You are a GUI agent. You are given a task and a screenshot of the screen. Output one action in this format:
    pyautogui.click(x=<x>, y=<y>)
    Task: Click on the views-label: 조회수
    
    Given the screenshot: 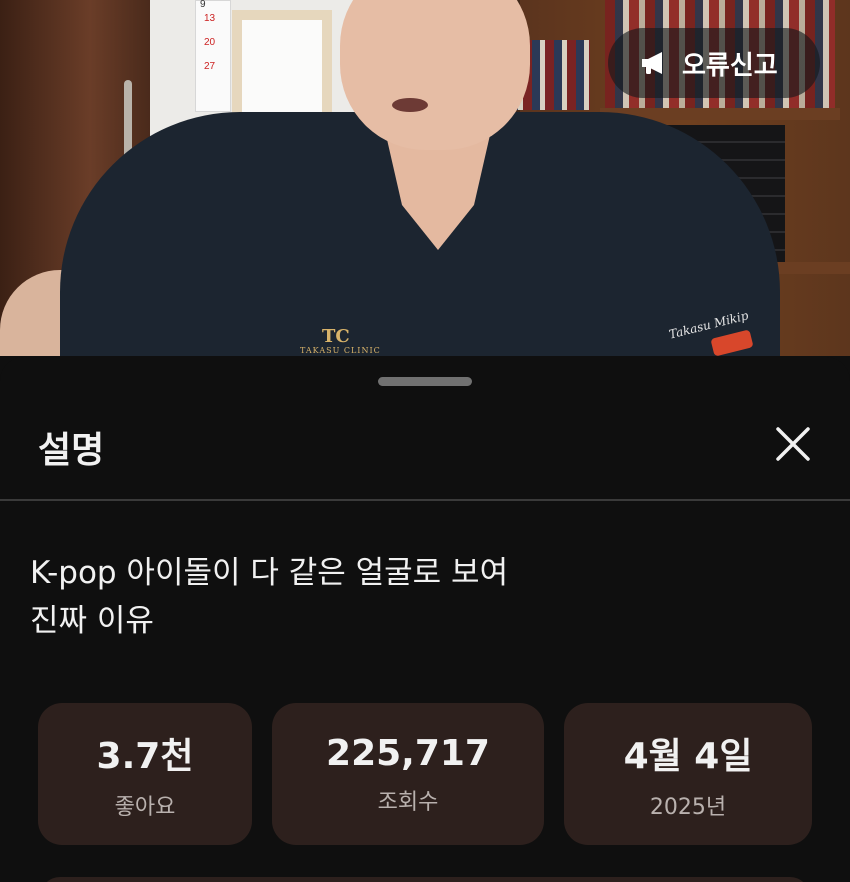 What is the action you would take?
    pyautogui.click(x=408, y=802)
    